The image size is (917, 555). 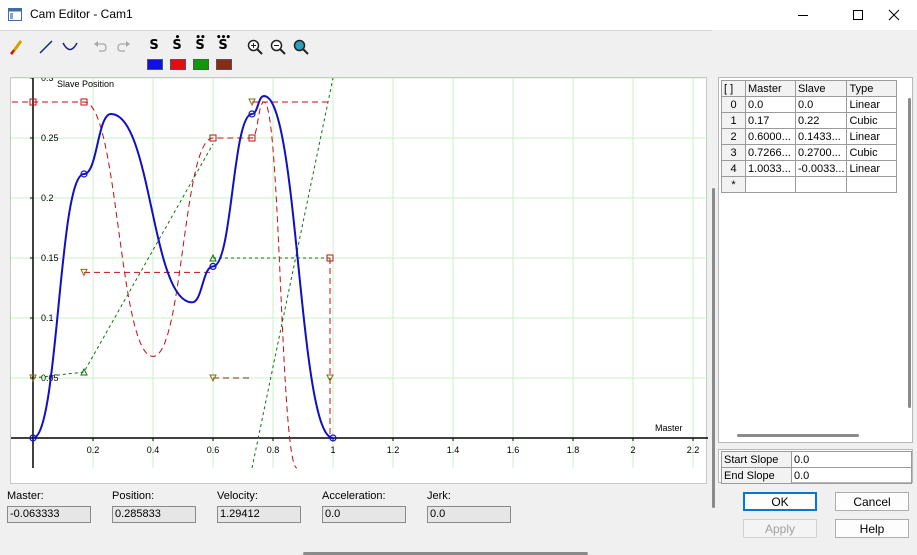 I want to click on acceleration-color-swatch, so click(x=201, y=64).